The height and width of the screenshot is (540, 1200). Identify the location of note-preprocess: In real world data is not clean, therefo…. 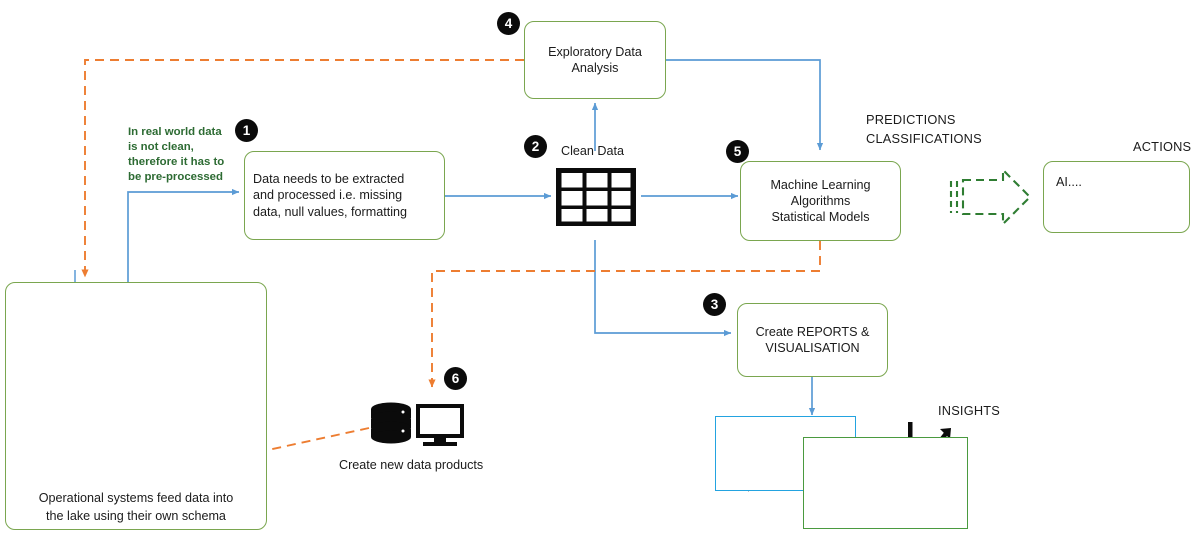
(176, 155).